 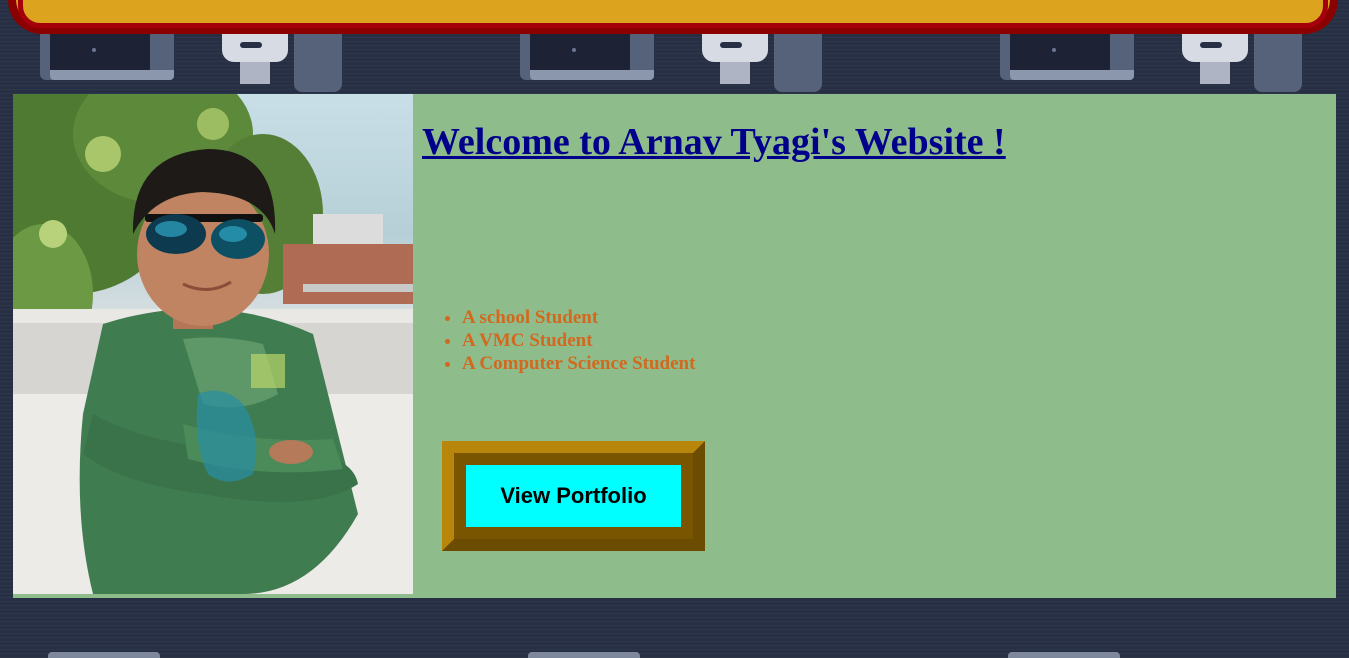 I want to click on list-item: A school Student, so click(x=578, y=317).